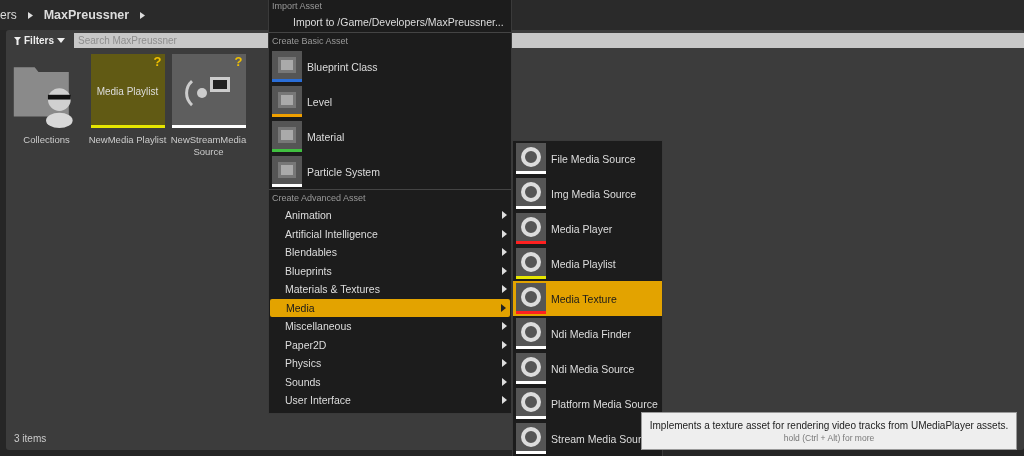 The width and height of the screenshot is (1024, 456). Describe the element at coordinates (46, 140) in the screenshot. I see `asset-label: Collections` at that location.